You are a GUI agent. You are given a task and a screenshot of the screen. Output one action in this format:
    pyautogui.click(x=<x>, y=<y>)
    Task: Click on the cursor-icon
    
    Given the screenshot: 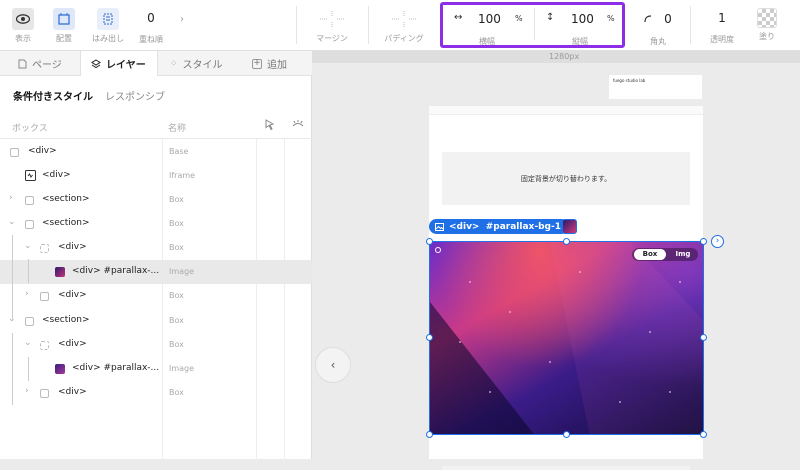 What is the action you would take?
    pyautogui.click(x=269, y=125)
    